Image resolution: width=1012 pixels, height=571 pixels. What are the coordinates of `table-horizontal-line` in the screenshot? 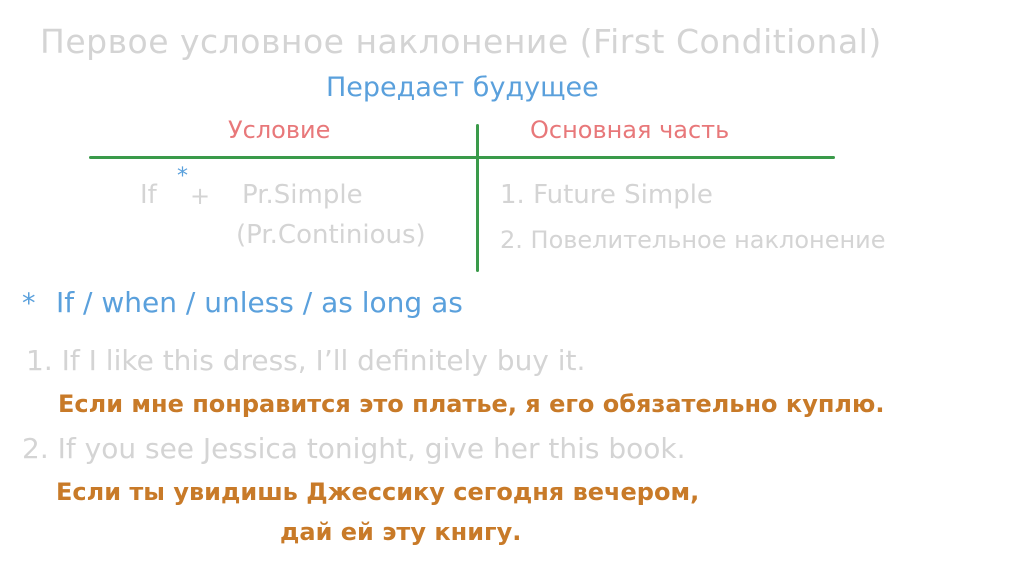 It's located at (462, 157).